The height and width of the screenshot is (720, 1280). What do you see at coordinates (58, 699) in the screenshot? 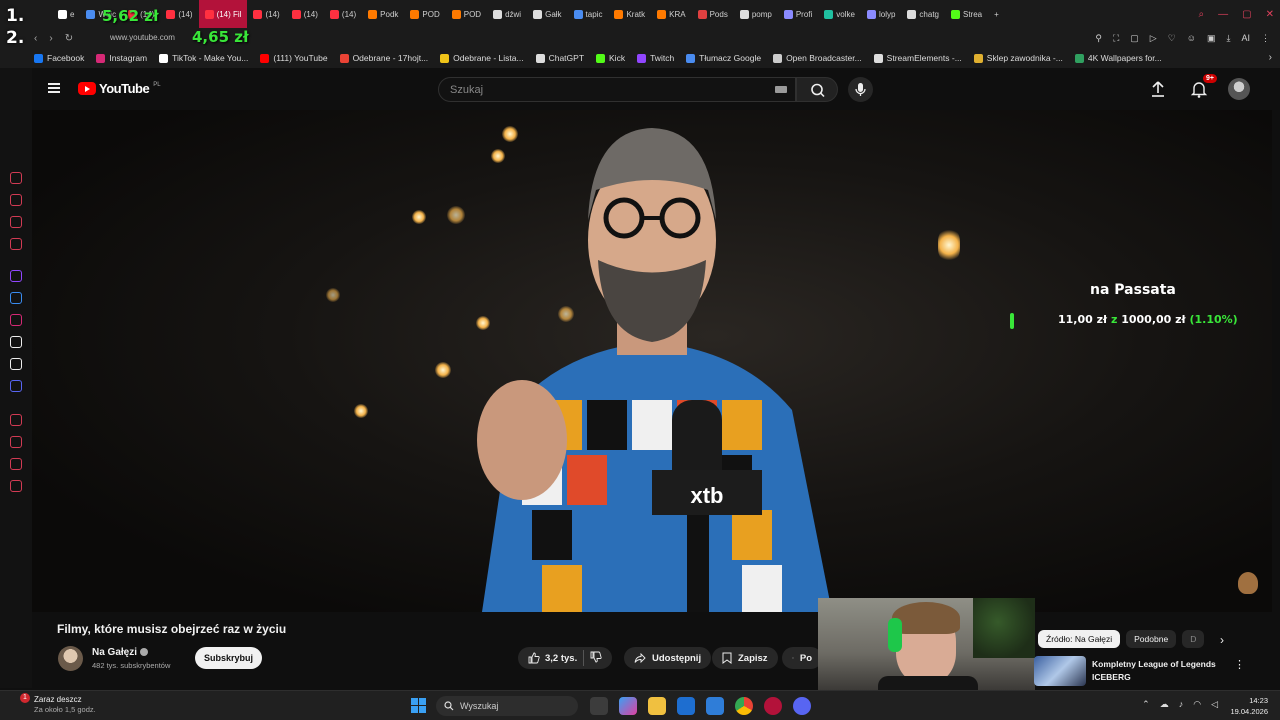
I see `weather-title: Zaraz deszcz` at bounding box center [58, 699].